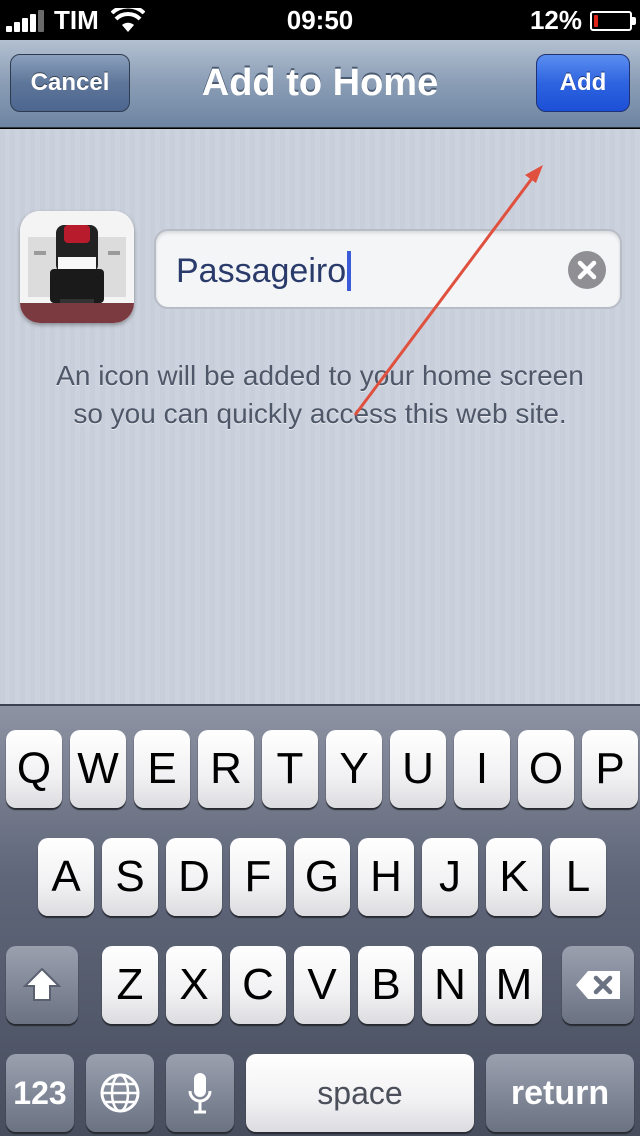 The image size is (640, 1136). Describe the element at coordinates (130, 985) in the screenshot. I see `key-z: Z` at that location.